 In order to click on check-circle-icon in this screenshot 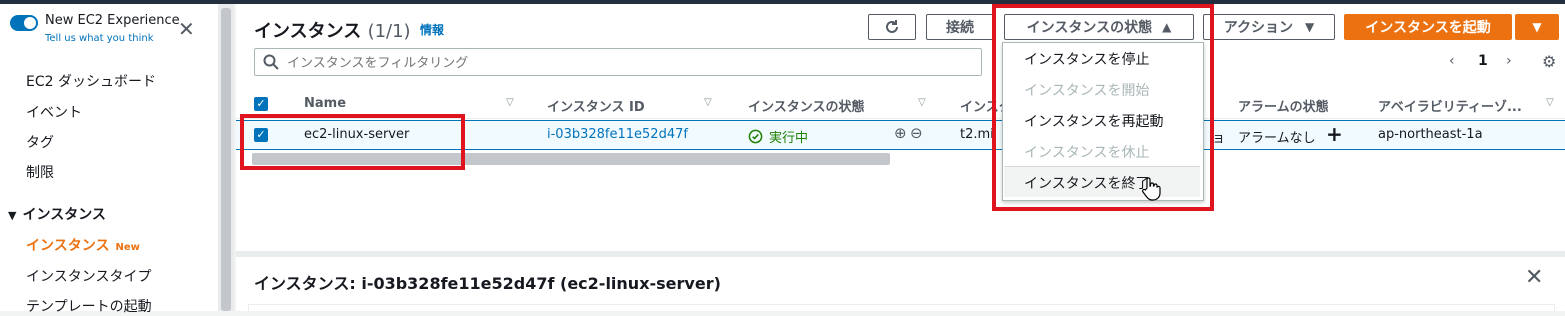, I will do `click(755, 136)`.